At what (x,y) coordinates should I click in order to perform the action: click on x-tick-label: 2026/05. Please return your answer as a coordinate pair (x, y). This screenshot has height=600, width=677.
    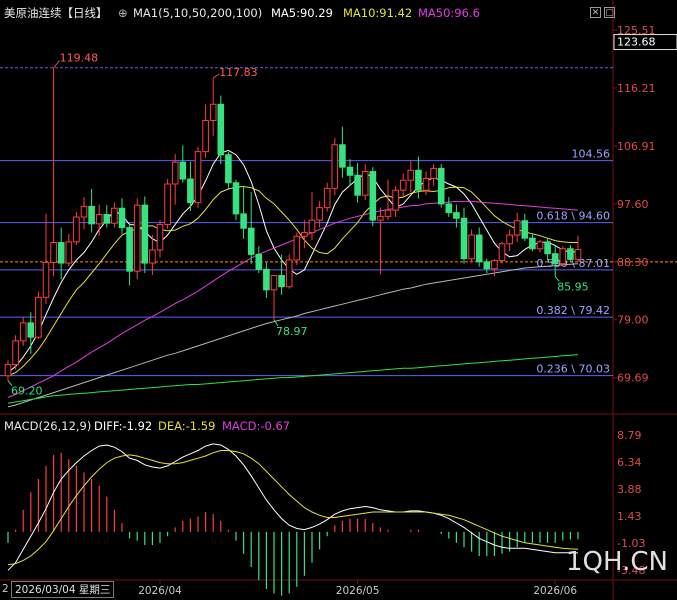
    Looking at the image, I should click on (358, 591).